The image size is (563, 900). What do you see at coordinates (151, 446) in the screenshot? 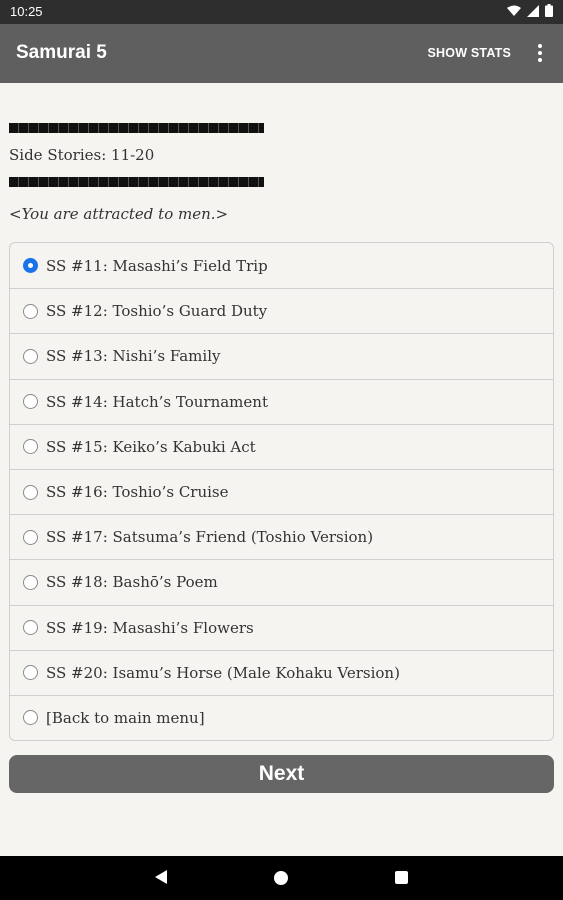
I see `choice-option-label: SS #15: Keiko’s Kabuki Act` at bounding box center [151, 446].